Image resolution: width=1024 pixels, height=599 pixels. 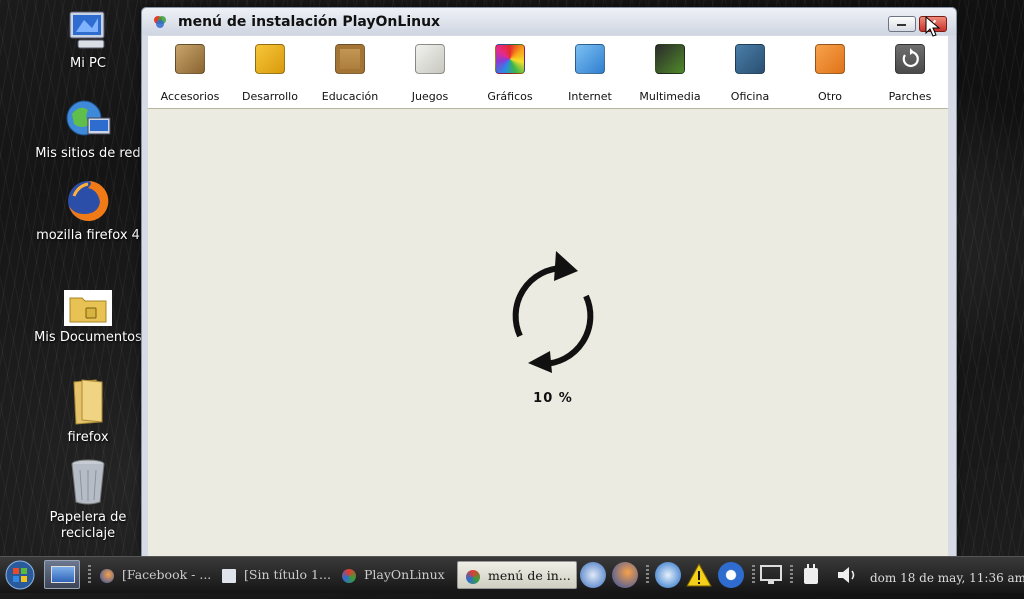 What do you see at coordinates (553, 312) in the screenshot?
I see `loading-refresh-icon` at bounding box center [553, 312].